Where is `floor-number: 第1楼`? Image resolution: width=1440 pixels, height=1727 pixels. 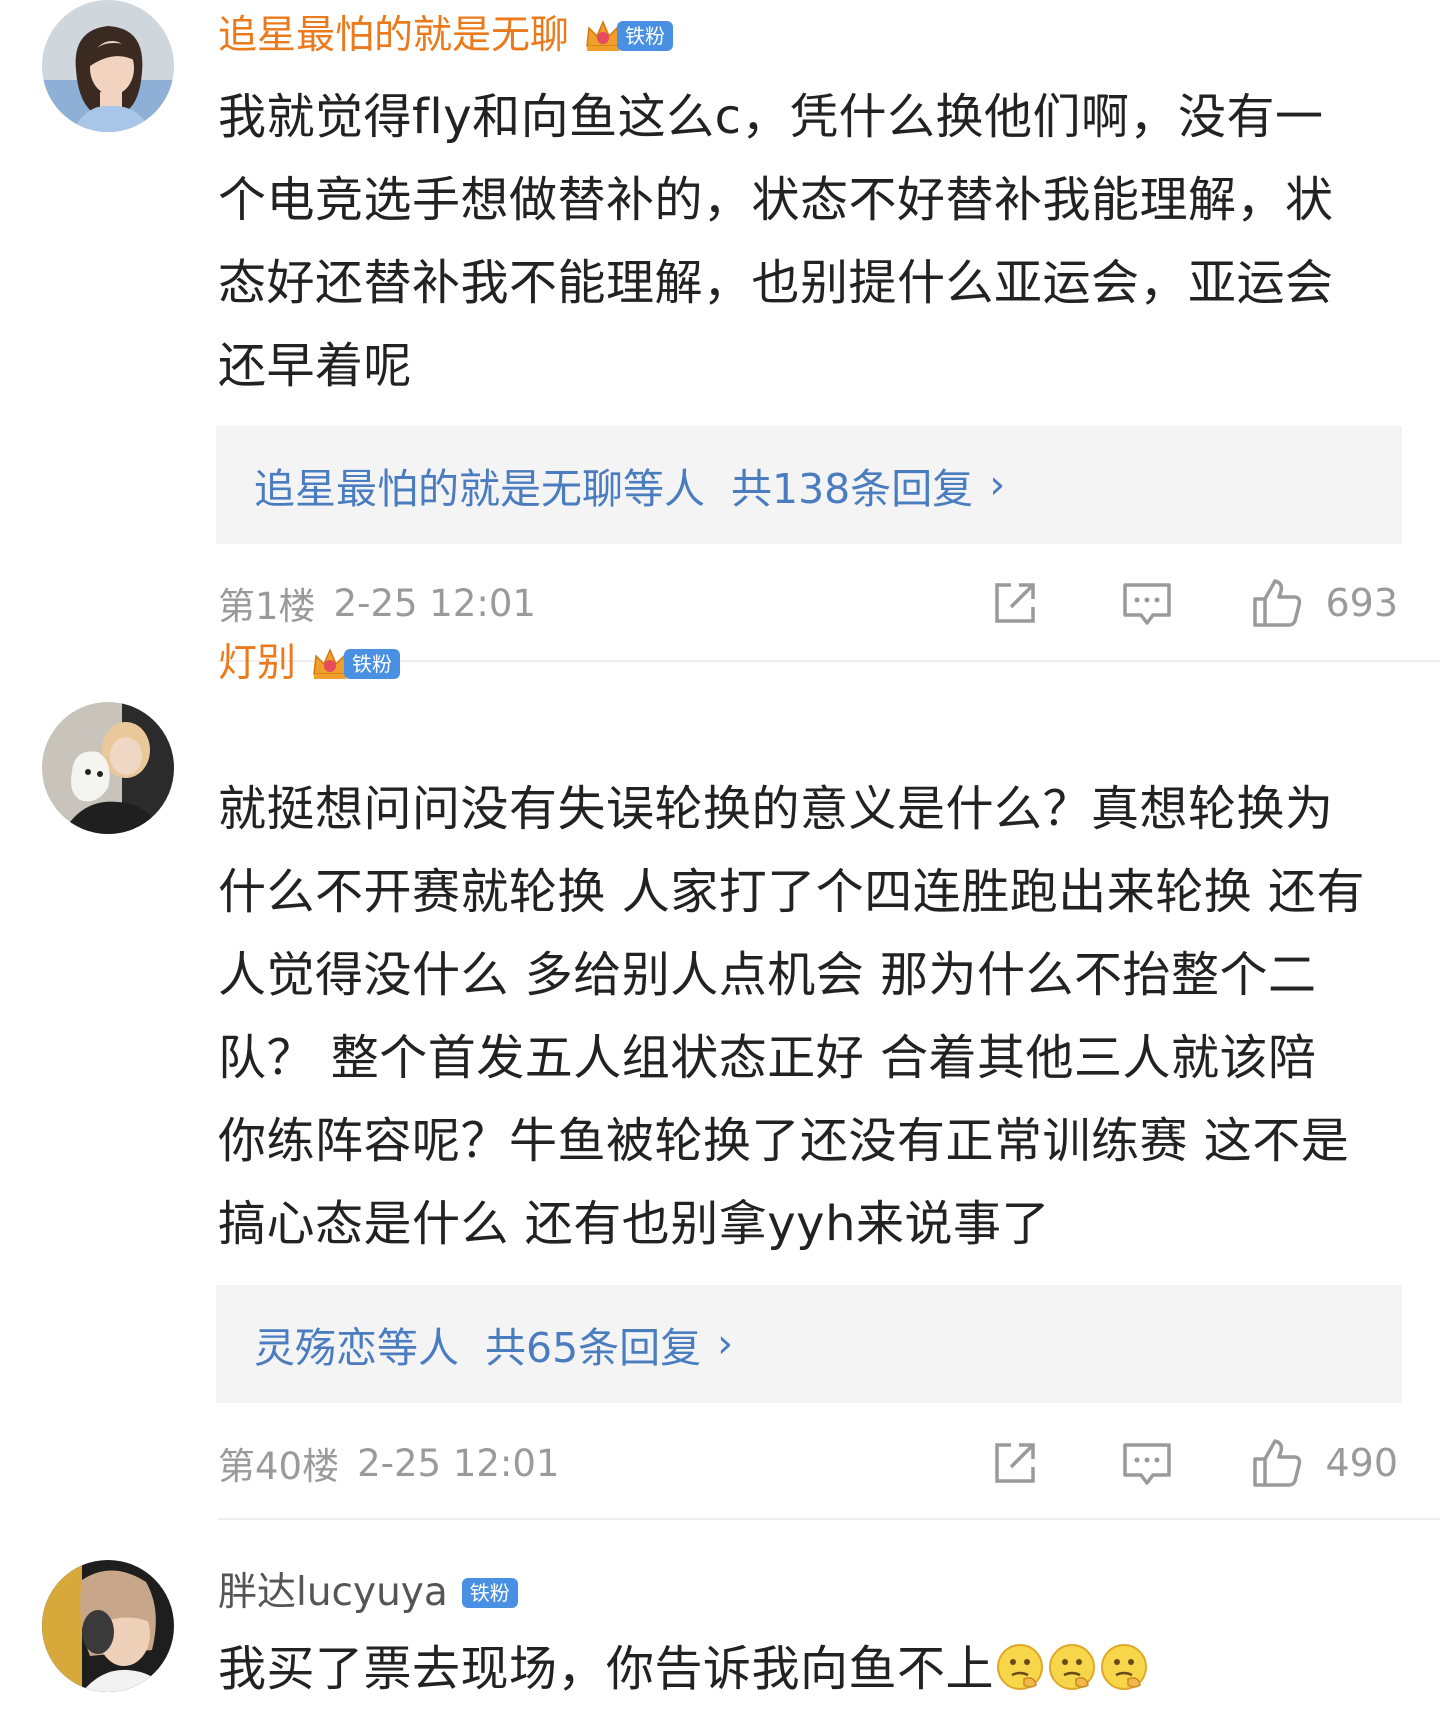 floor-number: 第1楼 is located at coordinates (267, 606).